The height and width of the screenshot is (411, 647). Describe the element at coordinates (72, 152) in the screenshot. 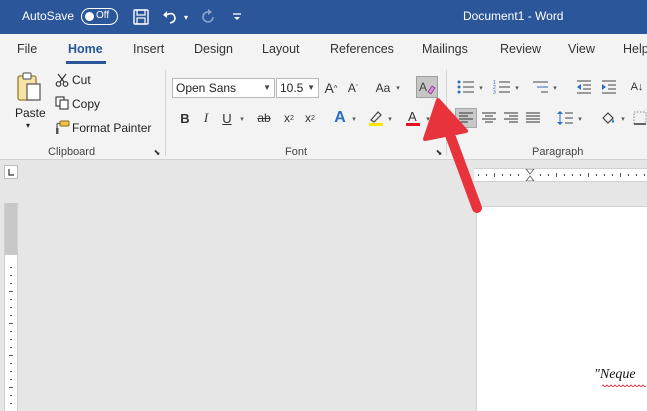

I see `clipboard-group-label: Clipboard` at that location.